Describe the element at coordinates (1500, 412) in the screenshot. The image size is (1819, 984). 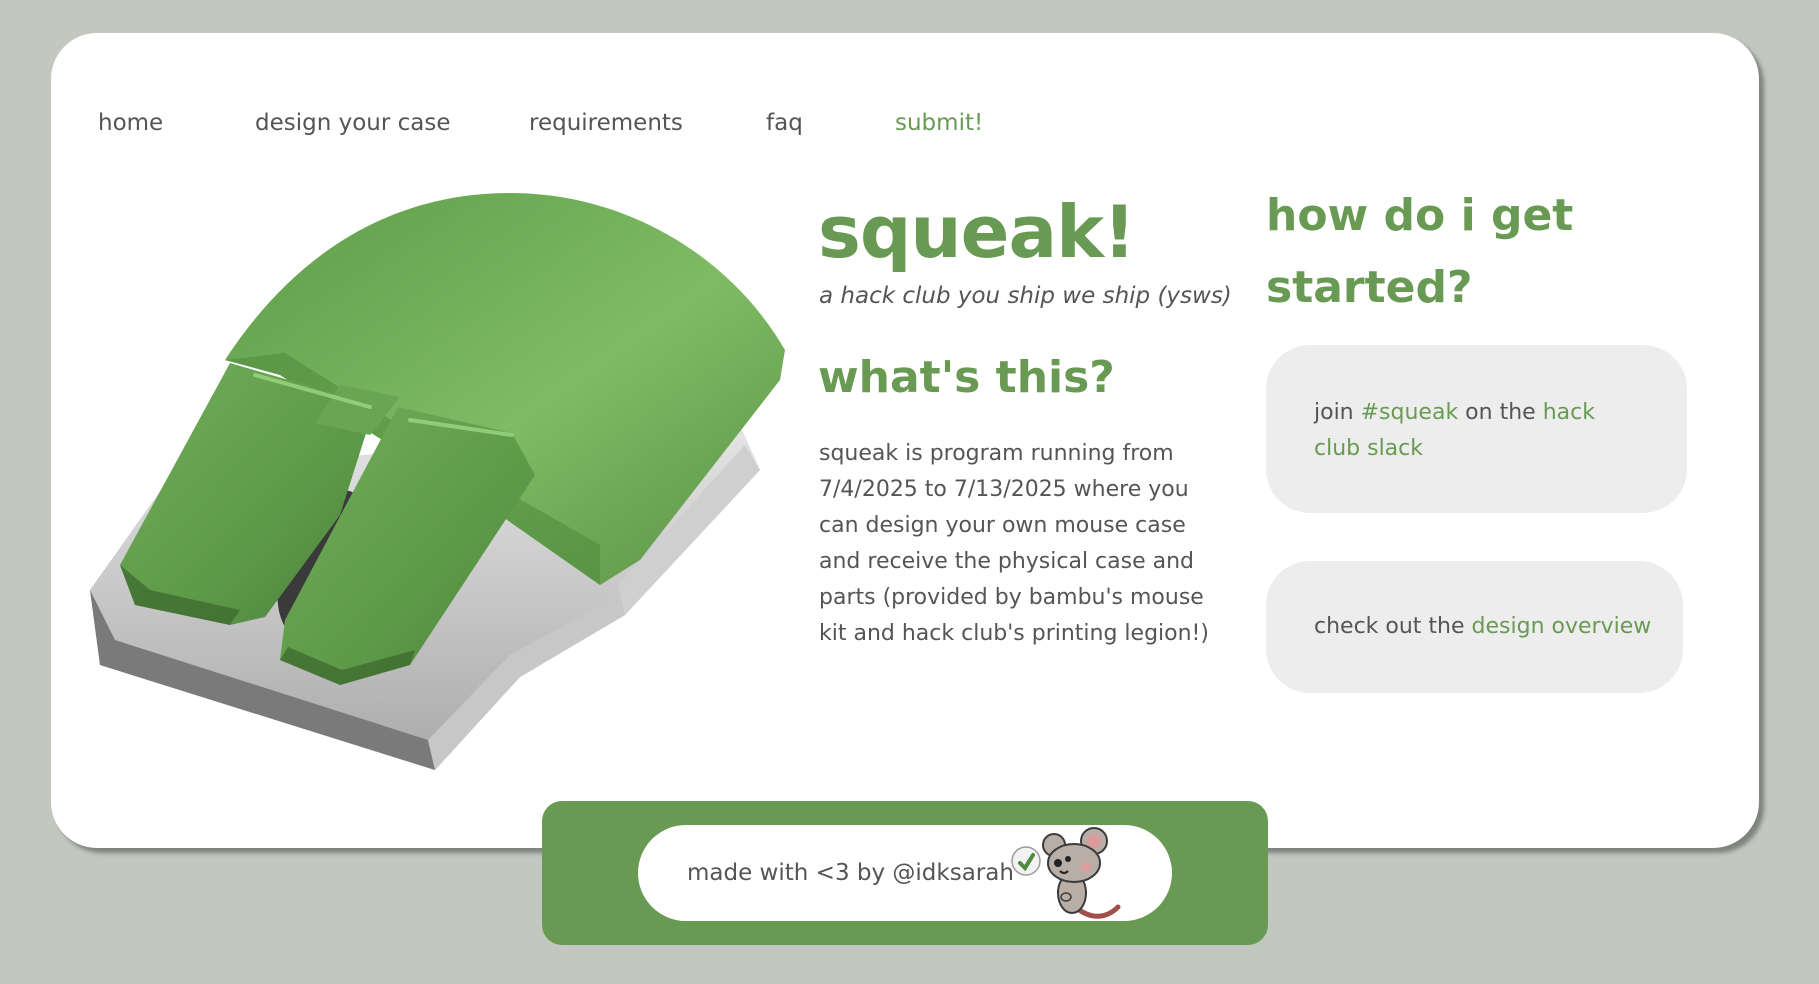
I see `join-middle: on the` at that location.